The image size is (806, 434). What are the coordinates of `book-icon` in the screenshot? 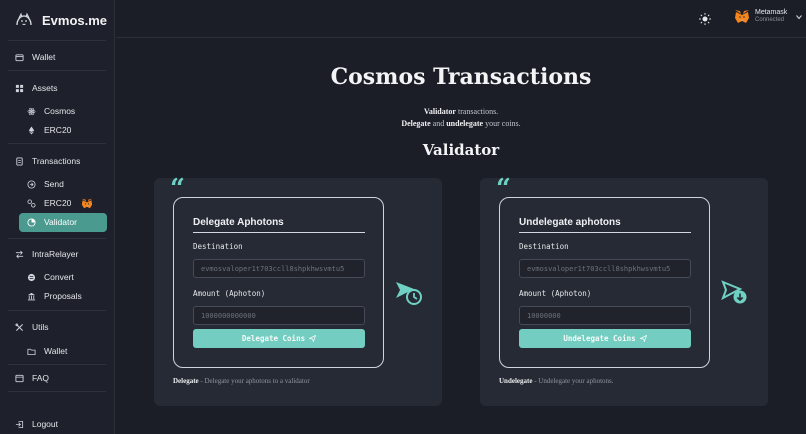 It's located at (19, 378).